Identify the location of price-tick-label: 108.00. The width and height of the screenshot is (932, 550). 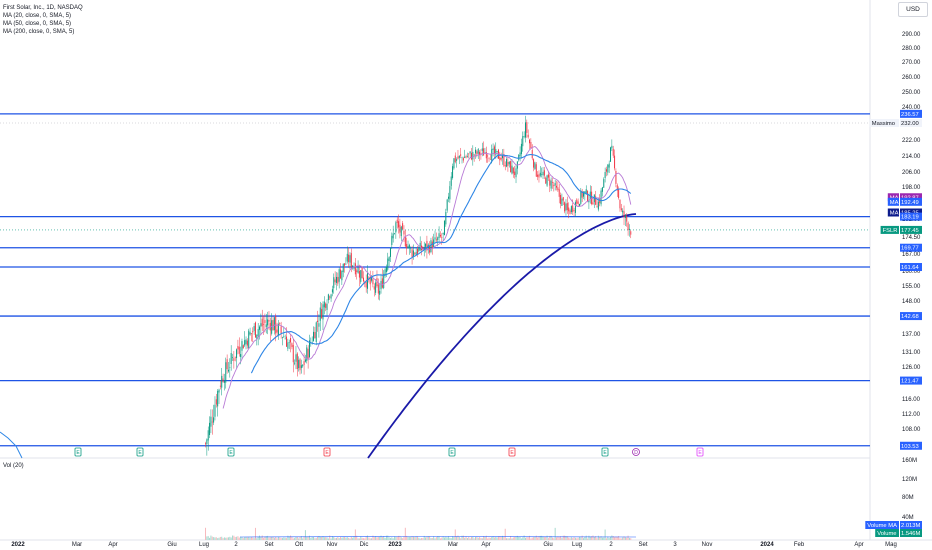
(911, 430).